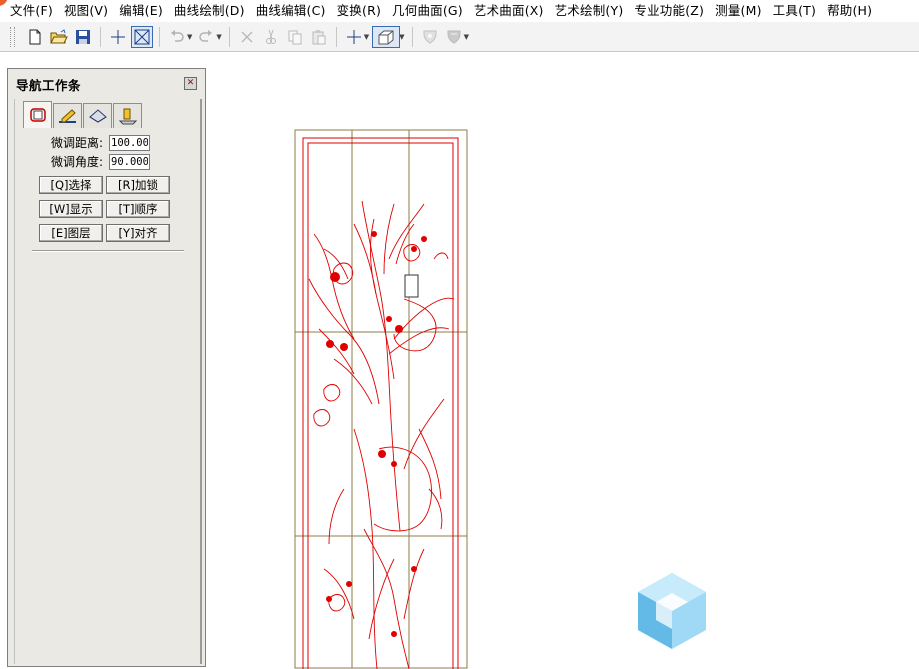 The height and width of the screenshot is (669, 919). Describe the element at coordinates (108, 251) in the screenshot. I see `panel-divider` at that location.